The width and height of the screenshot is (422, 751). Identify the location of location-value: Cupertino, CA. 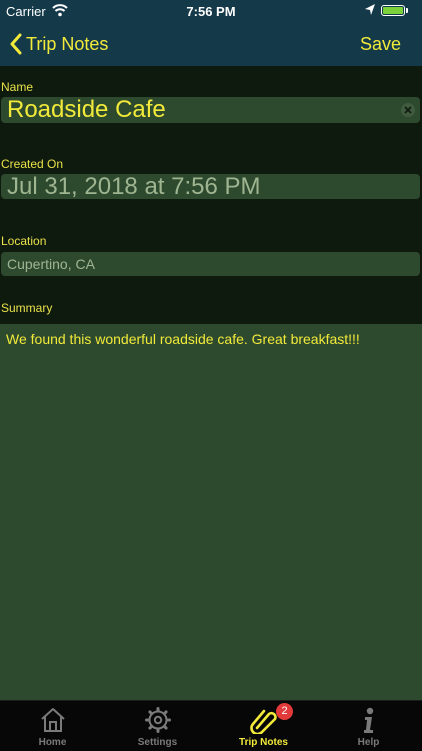
(51, 264).